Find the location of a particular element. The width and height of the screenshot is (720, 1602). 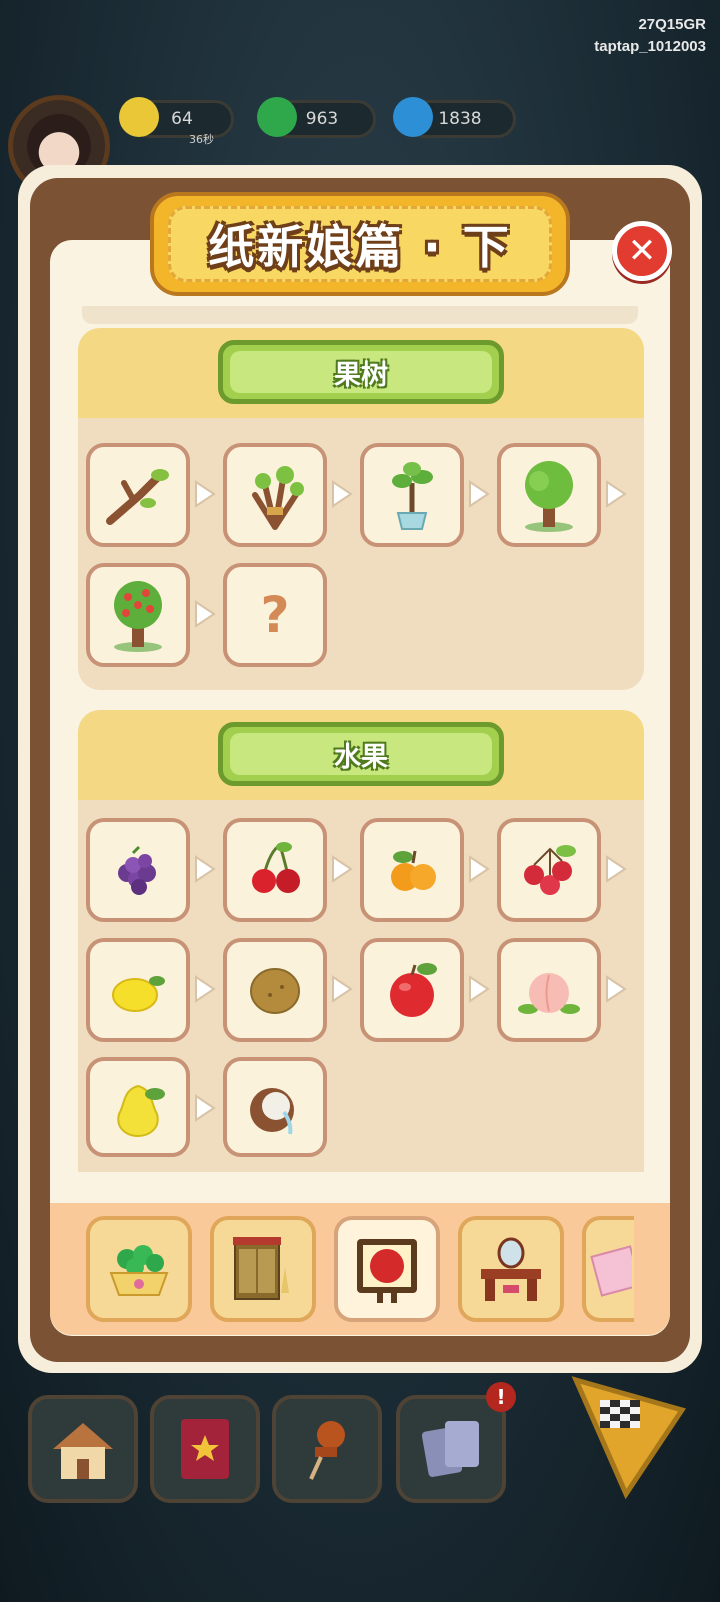

item-quince is located at coordinates (138, 1107).